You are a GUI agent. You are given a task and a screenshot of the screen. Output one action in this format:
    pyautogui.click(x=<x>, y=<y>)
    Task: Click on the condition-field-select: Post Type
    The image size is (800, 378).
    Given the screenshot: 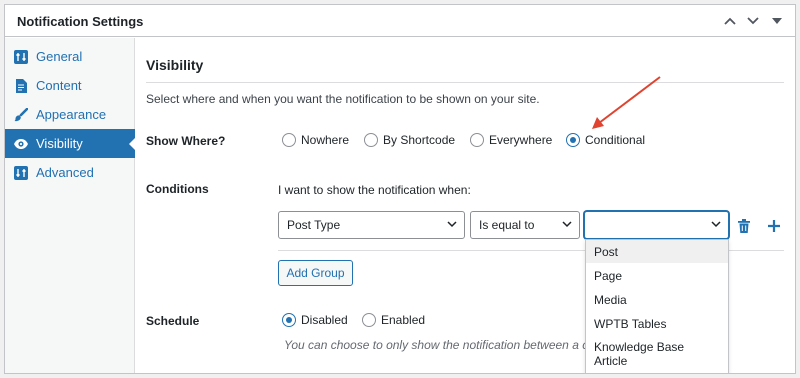 What is the action you would take?
    pyautogui.click(x=371, y=225)
    